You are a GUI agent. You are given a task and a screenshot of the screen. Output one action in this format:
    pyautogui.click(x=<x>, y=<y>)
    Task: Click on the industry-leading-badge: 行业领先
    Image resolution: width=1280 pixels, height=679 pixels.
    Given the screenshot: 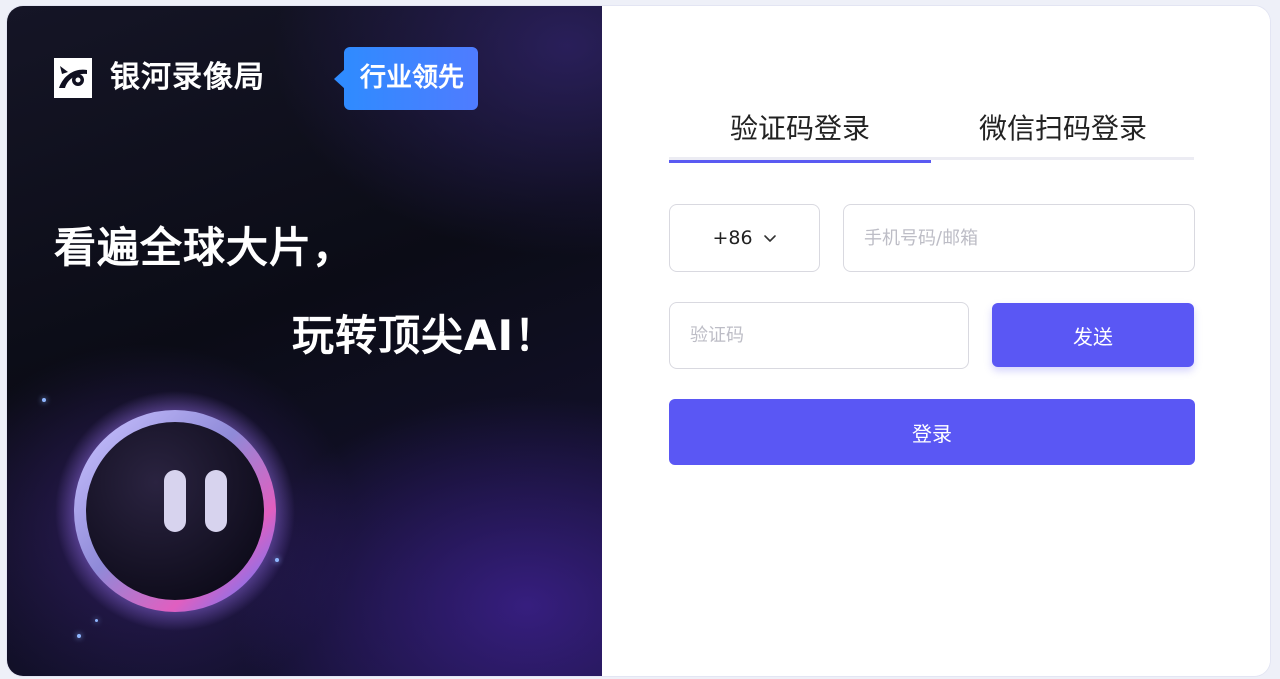 What is the action you would take?
    pyautogui.click(x=406, y=78)
    